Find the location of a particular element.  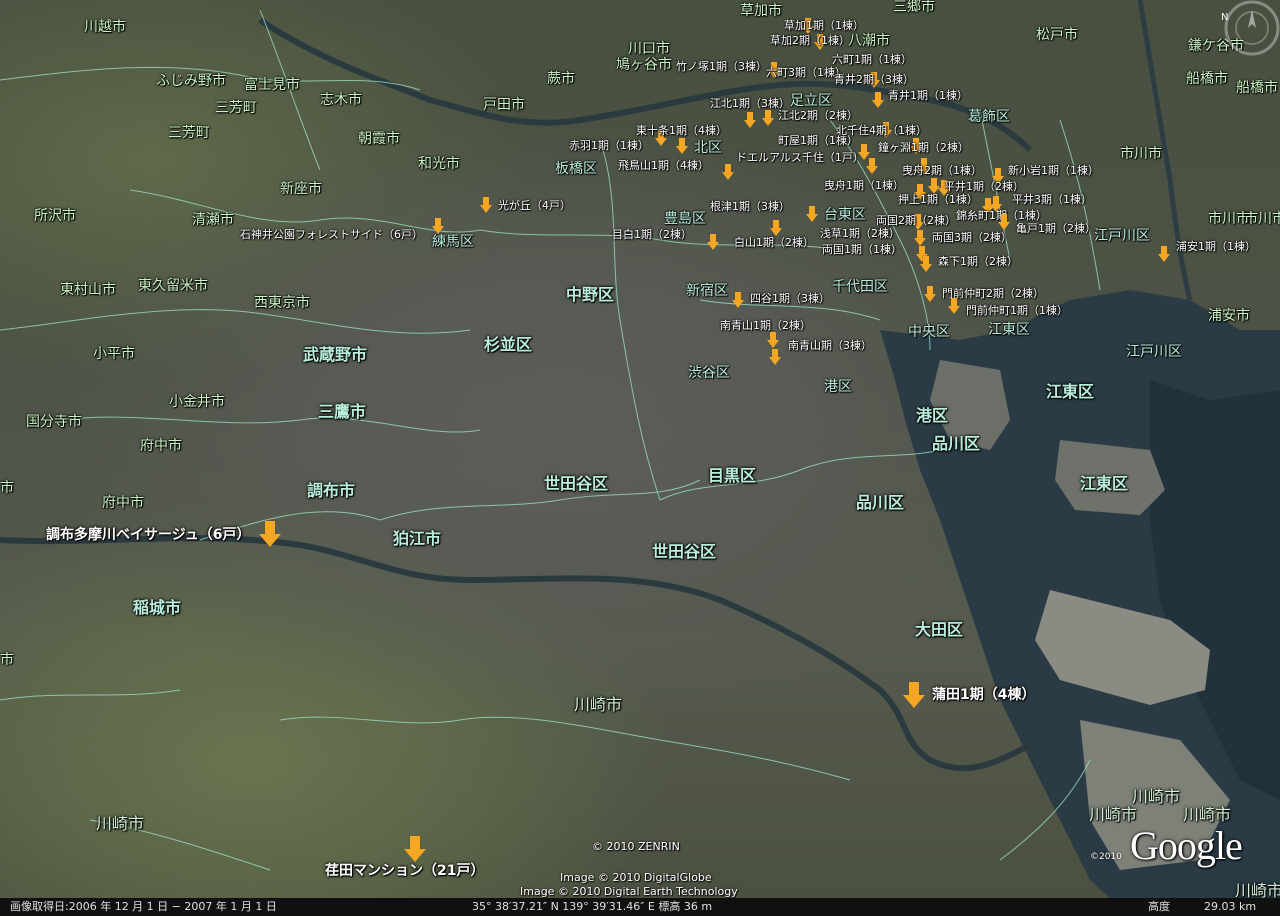

altitude-label: 高度 is located at coordinates (1159, 906).